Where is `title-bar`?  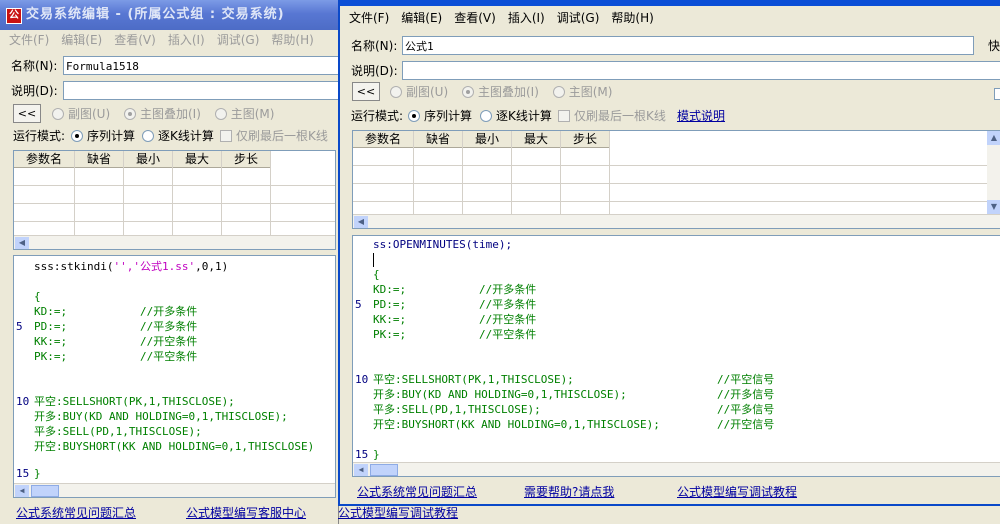
title-bar is located at coordinates (670, 3).